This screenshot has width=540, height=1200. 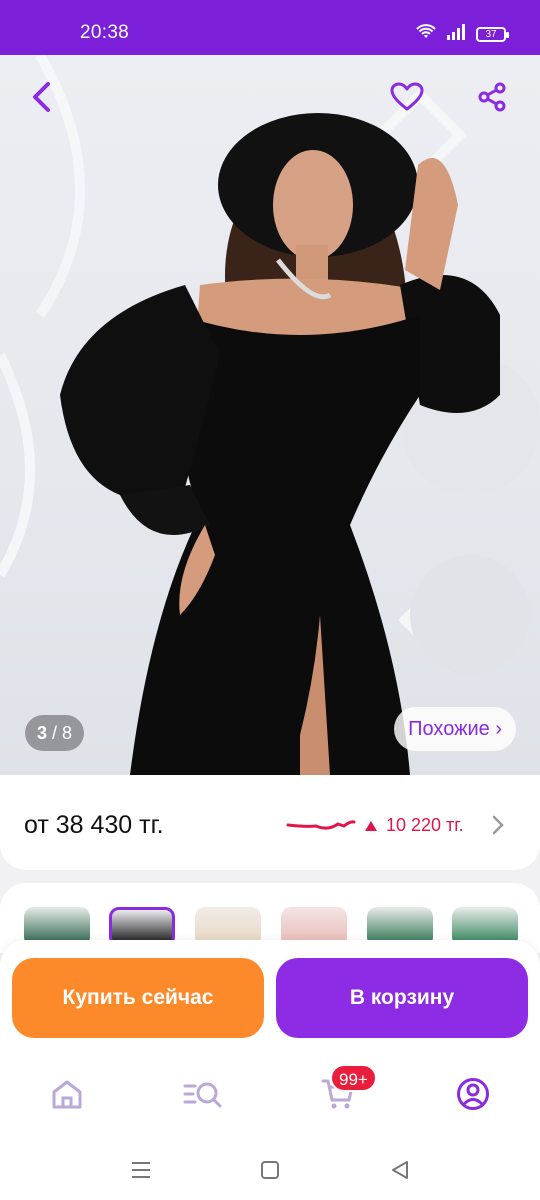 I want to click on back-button, so click(x=42, y=97).